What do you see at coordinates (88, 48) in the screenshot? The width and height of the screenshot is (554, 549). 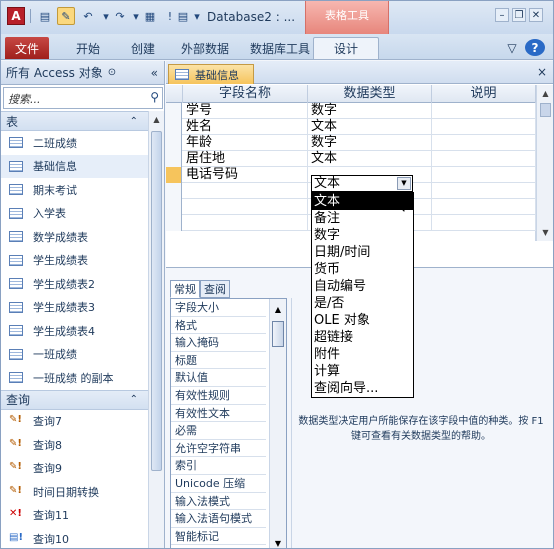 I see `tab-home: 开始` at bounding box center [88, 48].